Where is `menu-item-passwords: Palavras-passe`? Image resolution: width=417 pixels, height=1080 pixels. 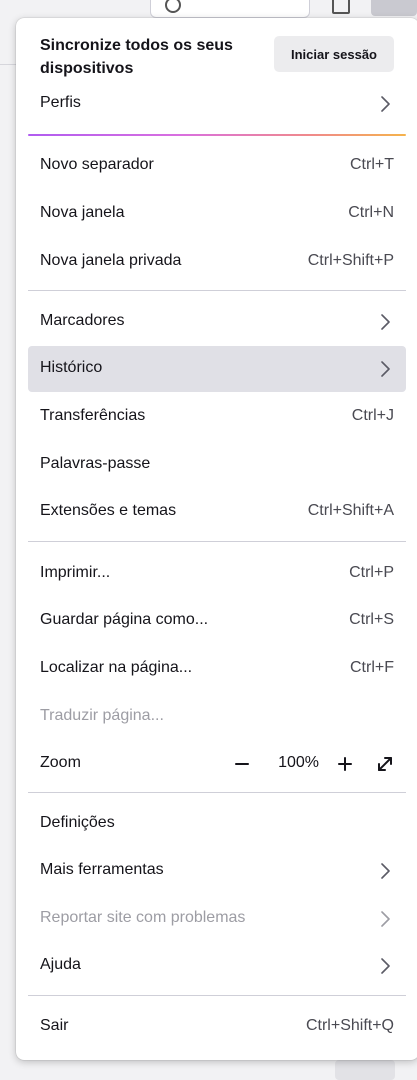
menu-item-passwords: Palavras-passe is located at coordinates (217, 465).